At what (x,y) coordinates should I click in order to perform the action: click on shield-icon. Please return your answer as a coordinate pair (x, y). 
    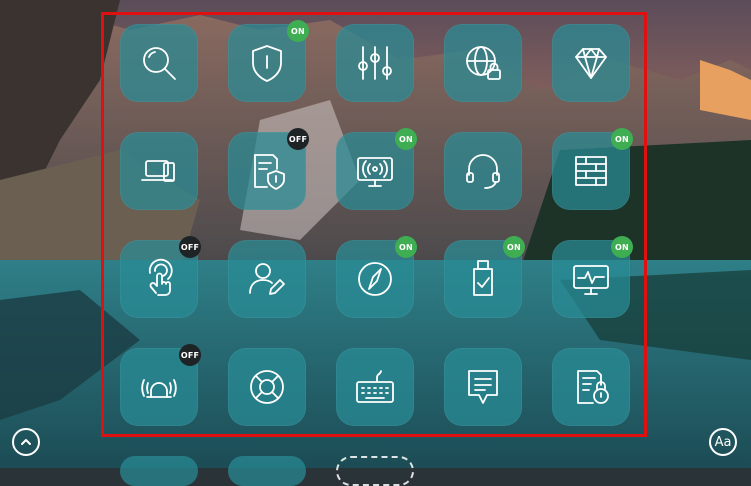
    Looking at the image, I should click on (267, 63).